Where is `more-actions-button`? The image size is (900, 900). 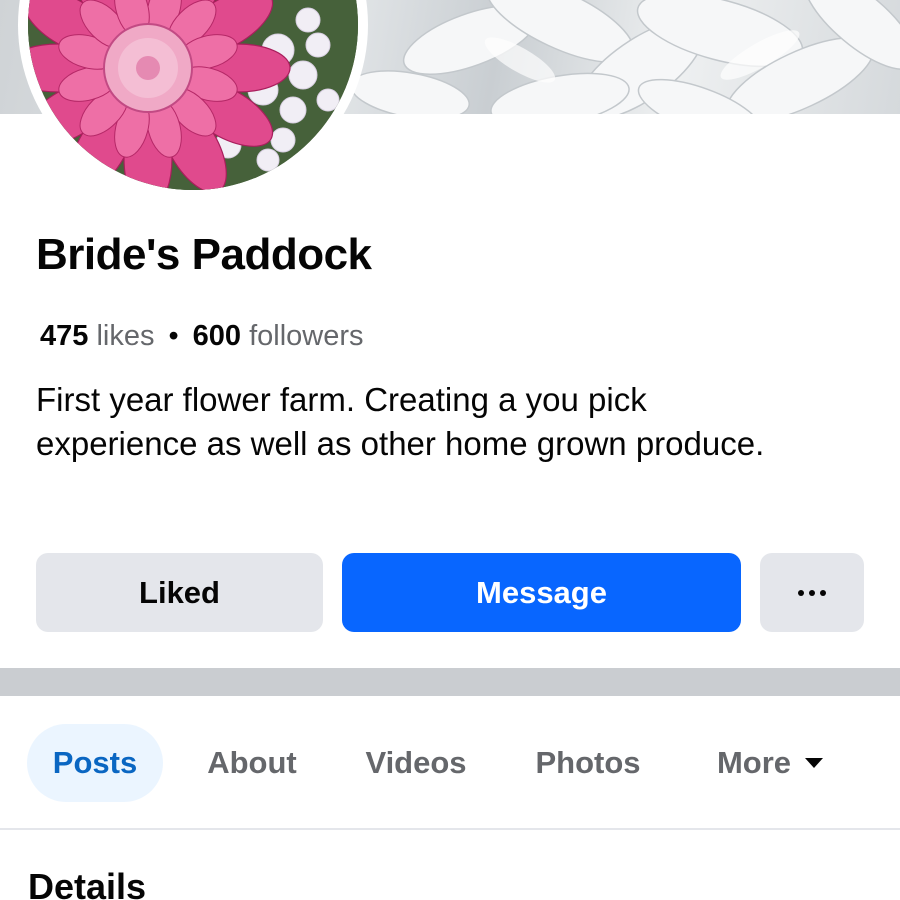
more-actions-button is located at coordinates (812, 592).